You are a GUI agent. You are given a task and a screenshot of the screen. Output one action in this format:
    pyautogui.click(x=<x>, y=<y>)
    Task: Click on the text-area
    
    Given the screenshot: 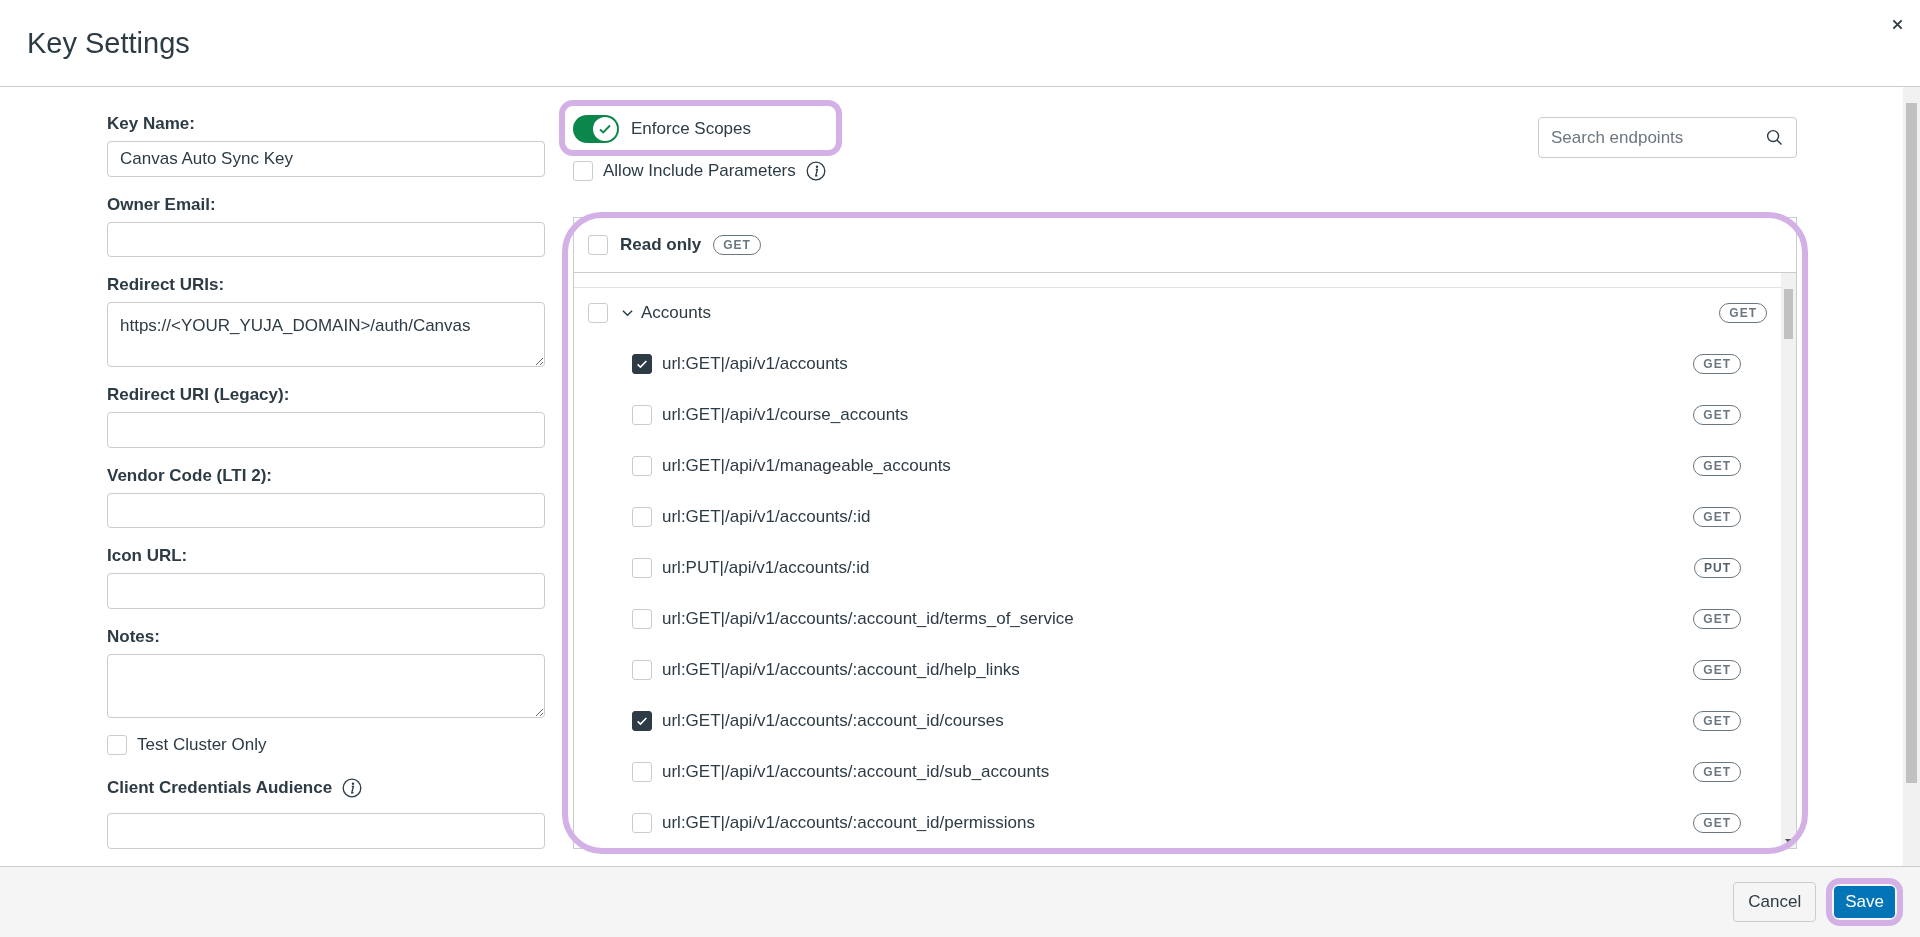 What is the action you would take?
    pyautogui.click(x=326, y=686)
    